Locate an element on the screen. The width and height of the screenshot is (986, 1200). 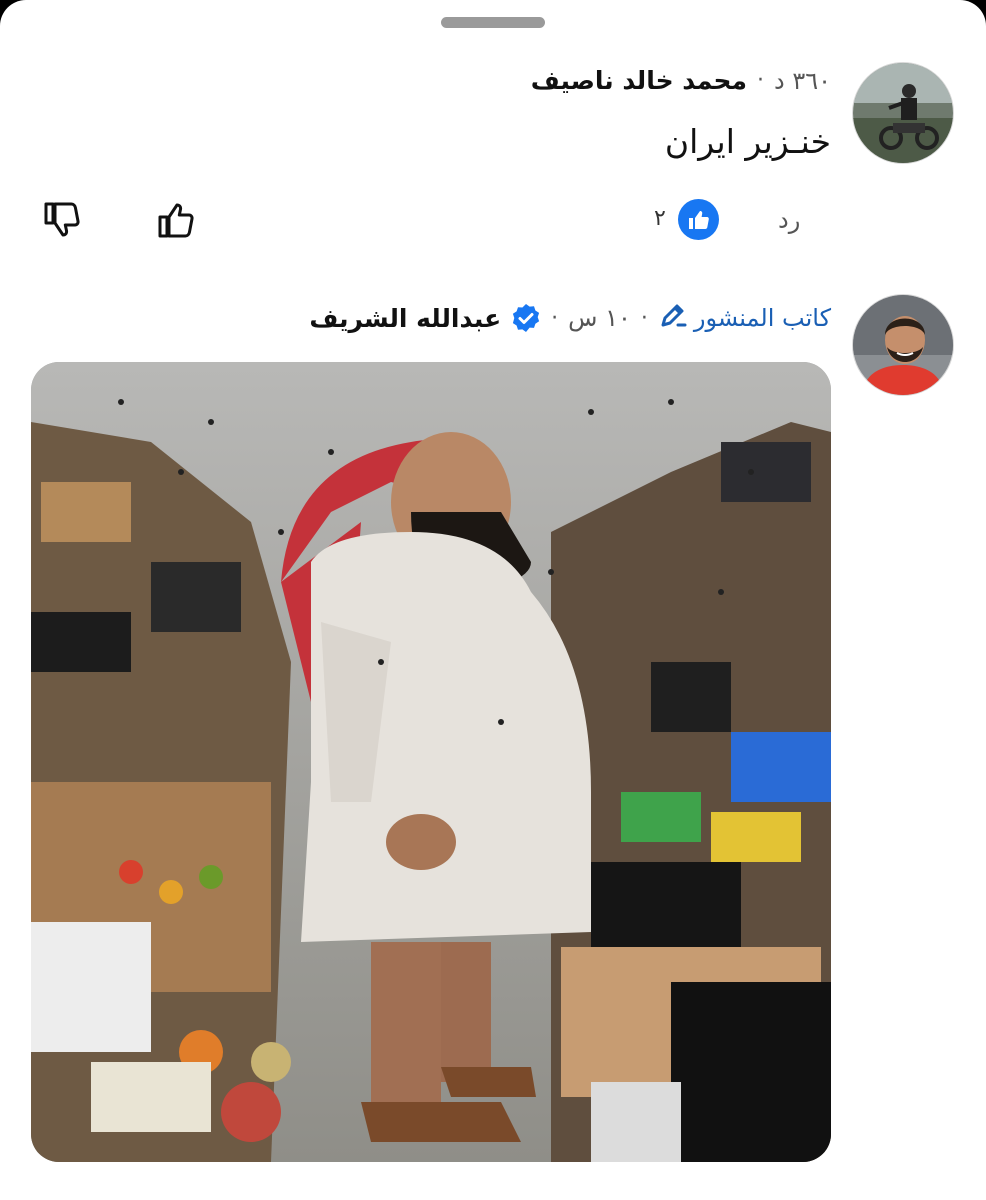
comment-timestamp: ٣٦٠ د is located at coordinates (802, 80).